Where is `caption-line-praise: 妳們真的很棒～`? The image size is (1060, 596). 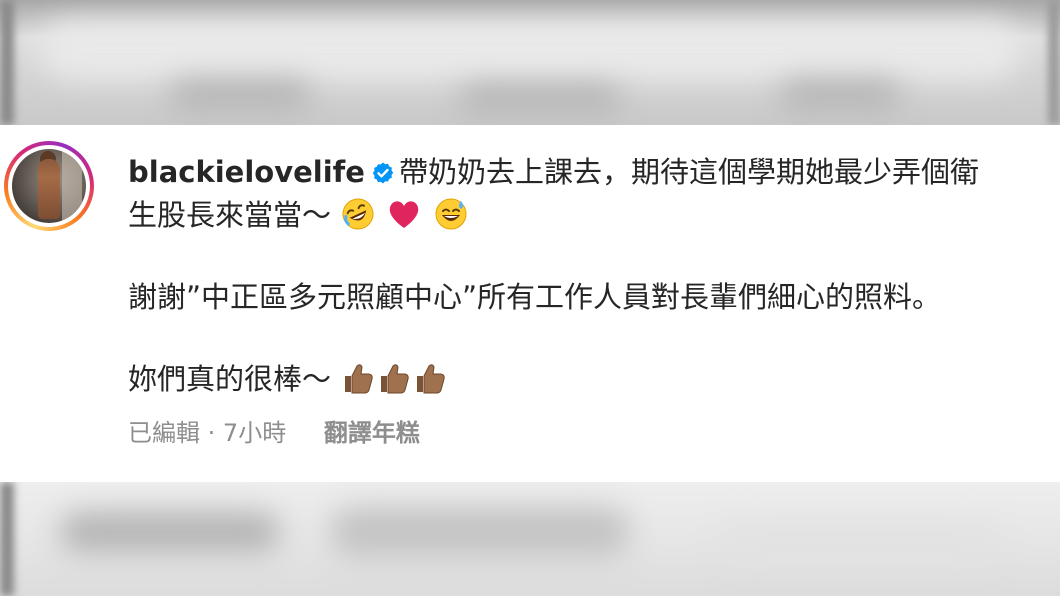
caption-line-praise: 妳們真的很棒～ is located at coordinates (230, 379).